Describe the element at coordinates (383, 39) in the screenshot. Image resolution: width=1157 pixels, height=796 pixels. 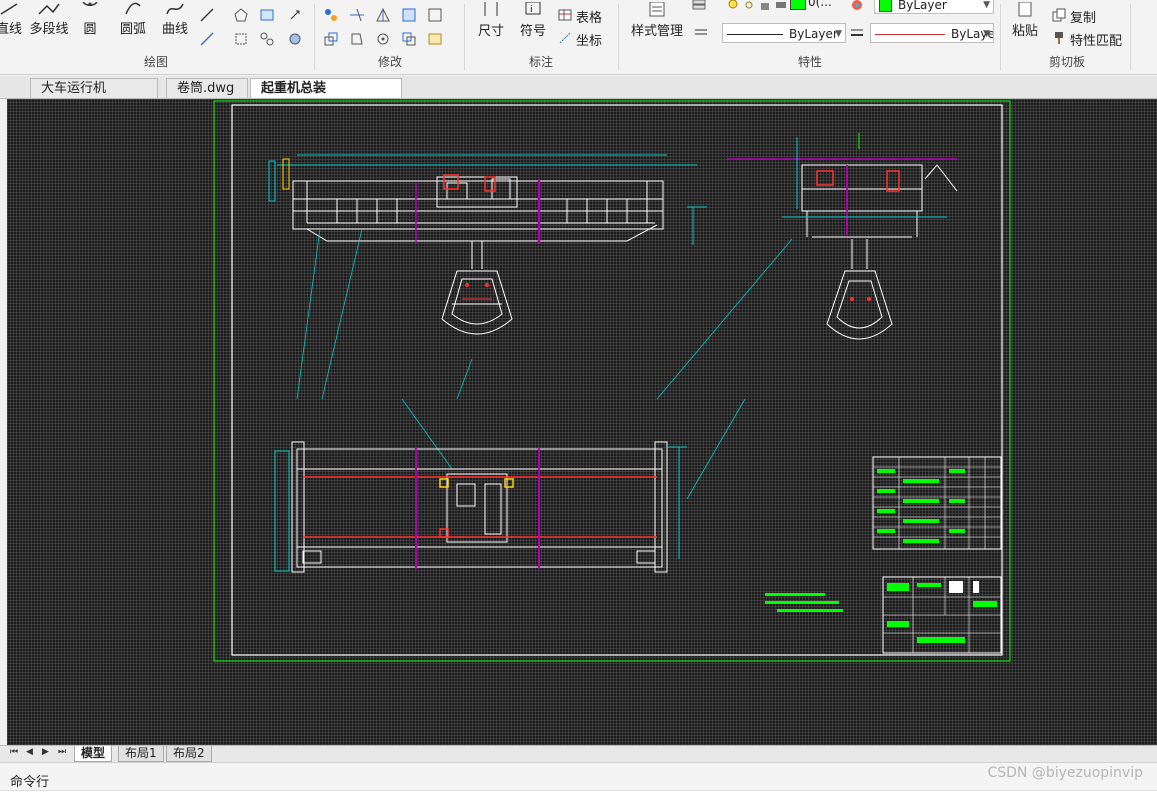
I see `rotate-button` at that location.